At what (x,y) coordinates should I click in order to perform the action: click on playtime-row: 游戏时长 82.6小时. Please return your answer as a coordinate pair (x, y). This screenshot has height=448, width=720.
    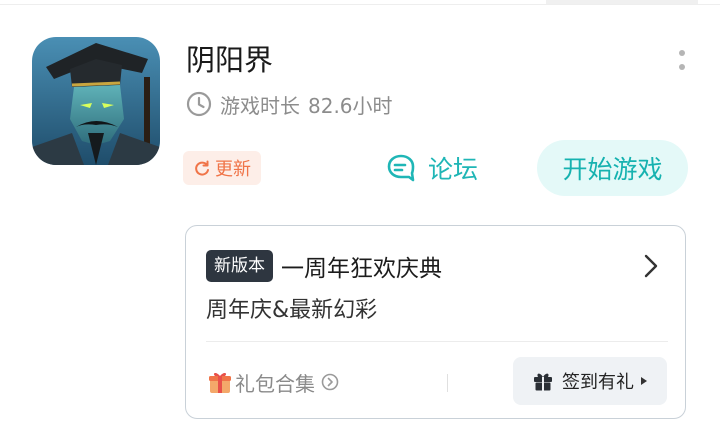
    Looking at the image, I should click on (289, 104).